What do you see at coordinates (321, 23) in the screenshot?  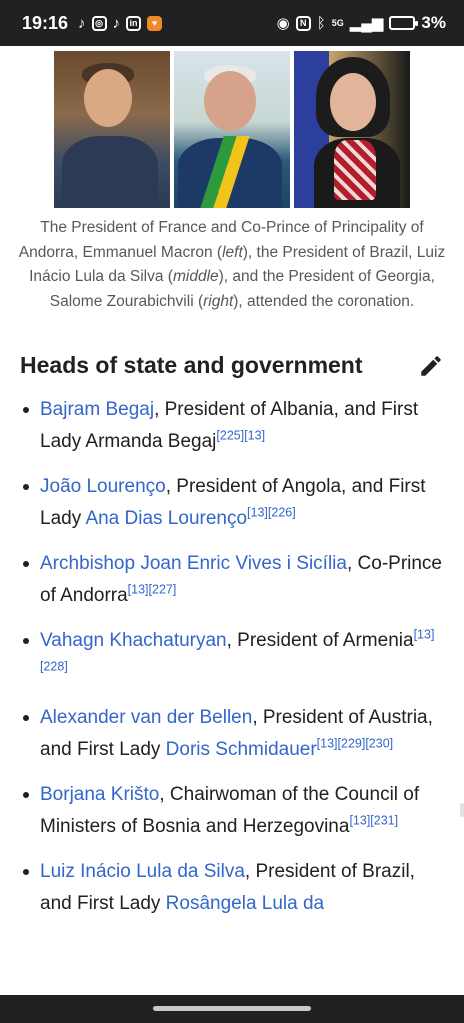 I see `bluetooth-icon: ᛒ` at bounding box center [321, 23].